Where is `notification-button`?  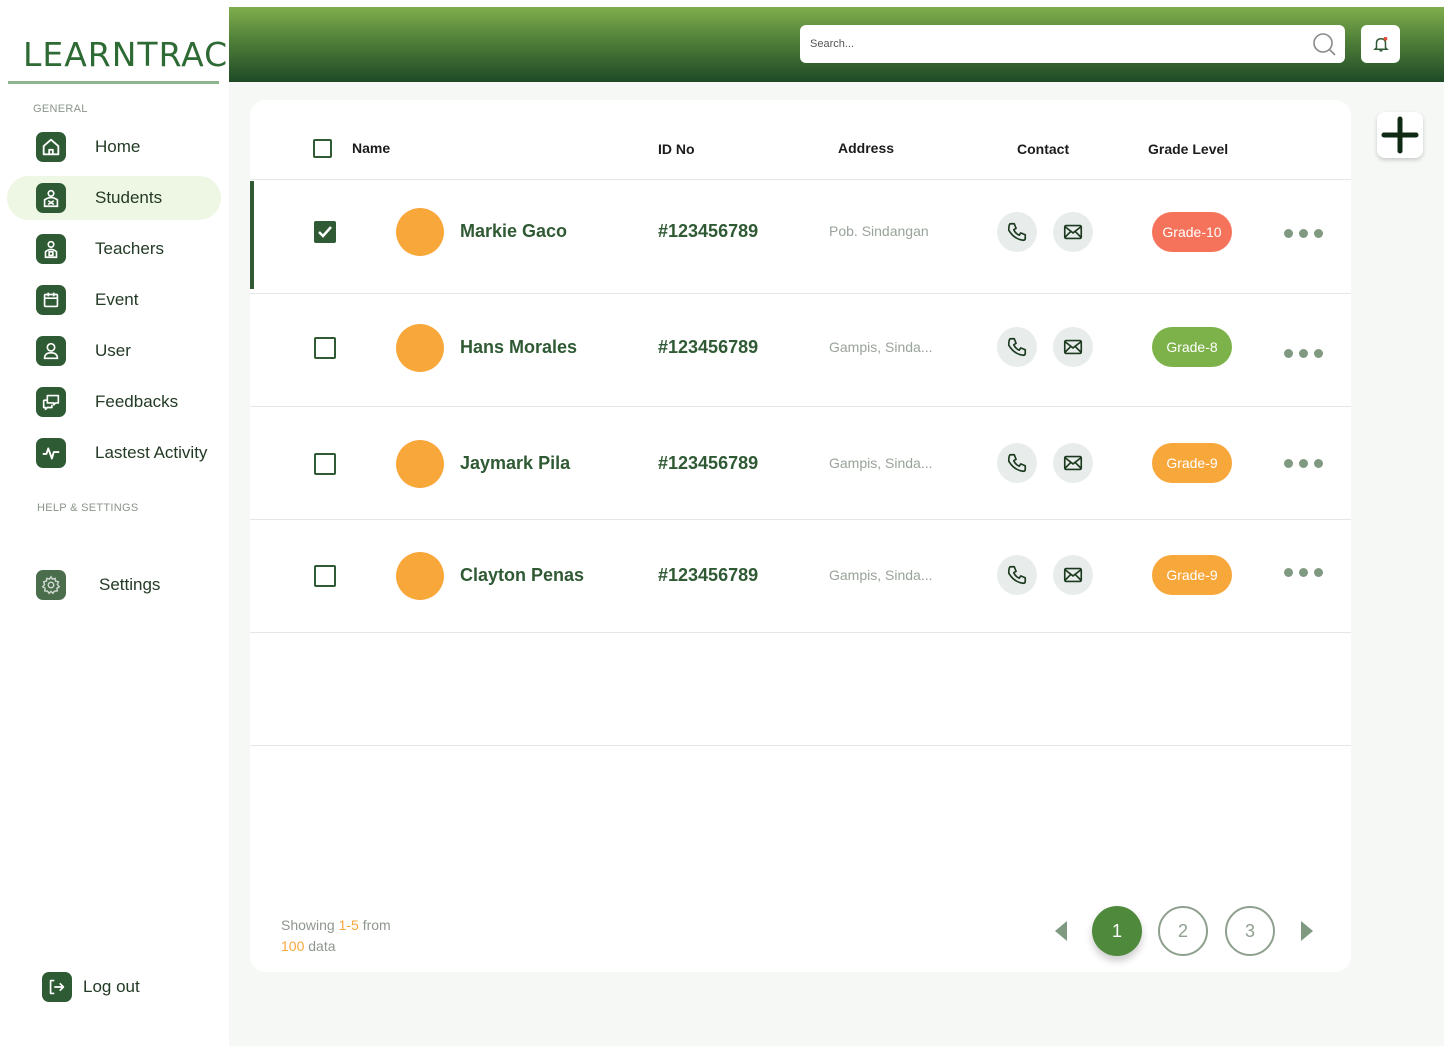 notification-button is located at coordinates (1380, 44).